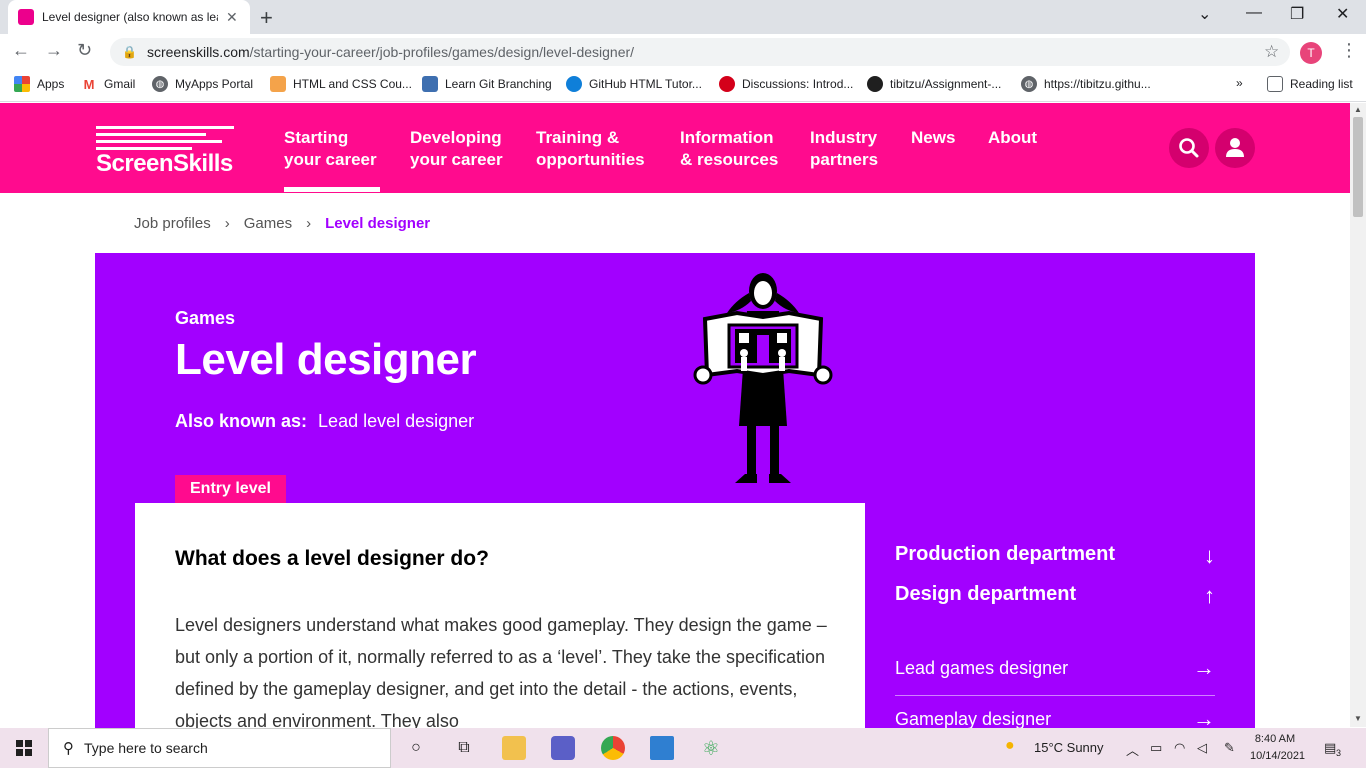 This screenshot has height=768, width=1366. I want to click on aka-value: Lead level designer, so click(396, 421).